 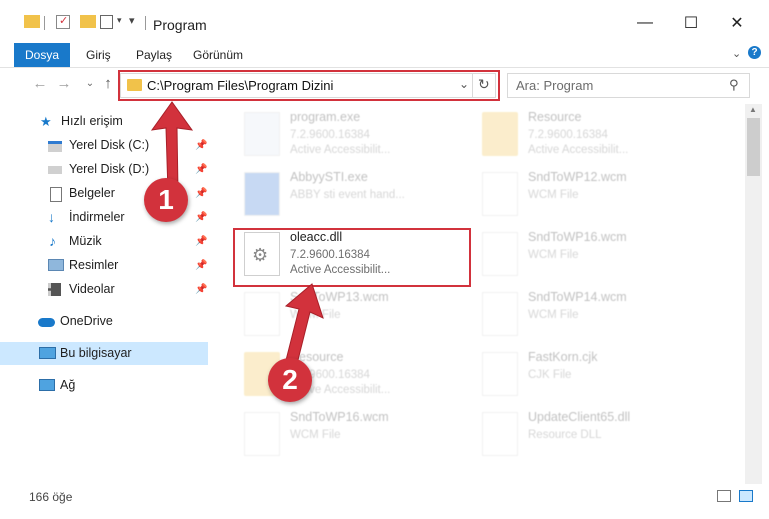 What do you see at coordinates (166, 200) in the screenshot?
I see `step-marker-1: 1` at bounding box center [166, 200].